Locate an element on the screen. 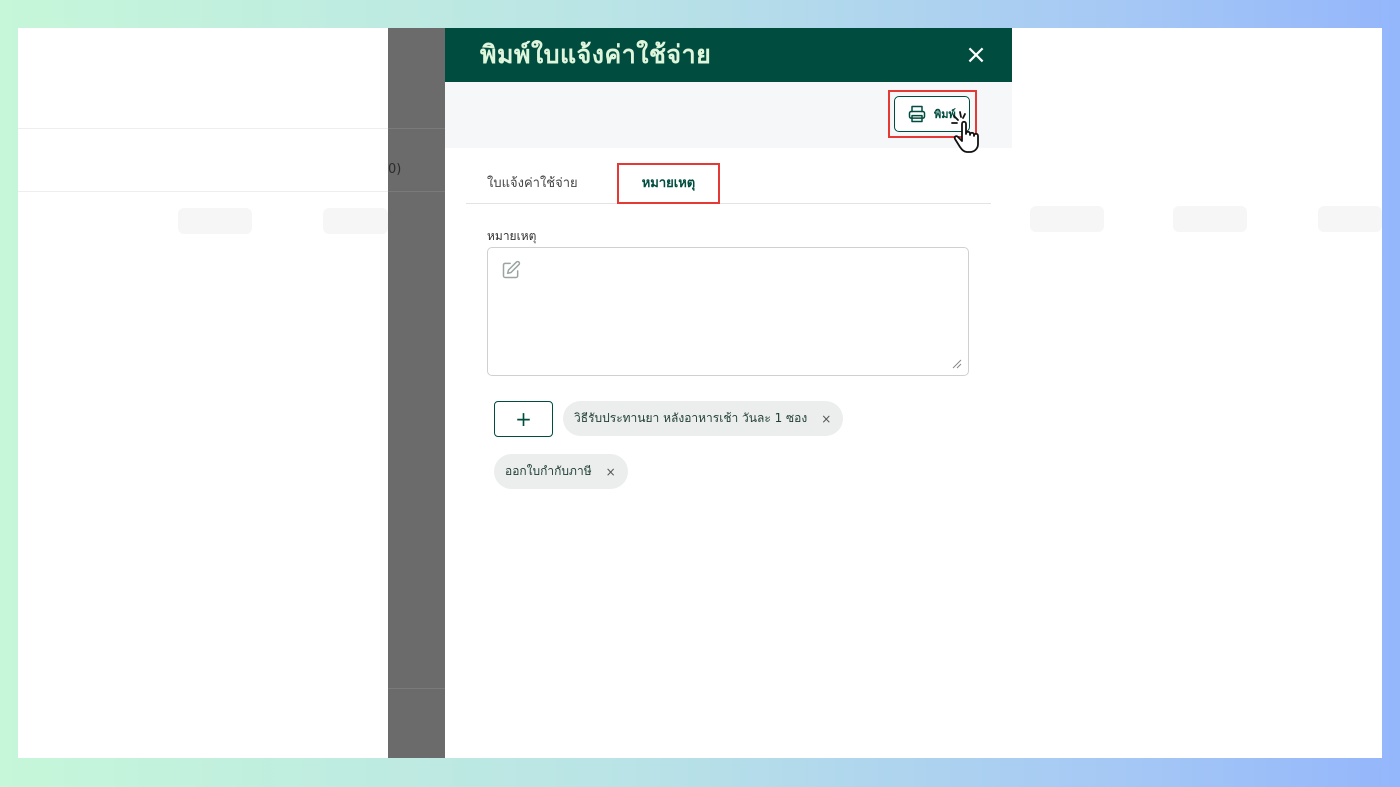  panel-header: พิมพ์ใบแจ้งค่าใช้จ่าย × is located at coordinates (728, 55).